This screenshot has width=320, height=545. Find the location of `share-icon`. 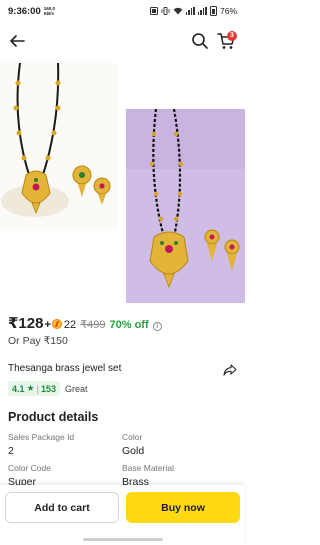

share-icon is located at coordinates (230, 370).